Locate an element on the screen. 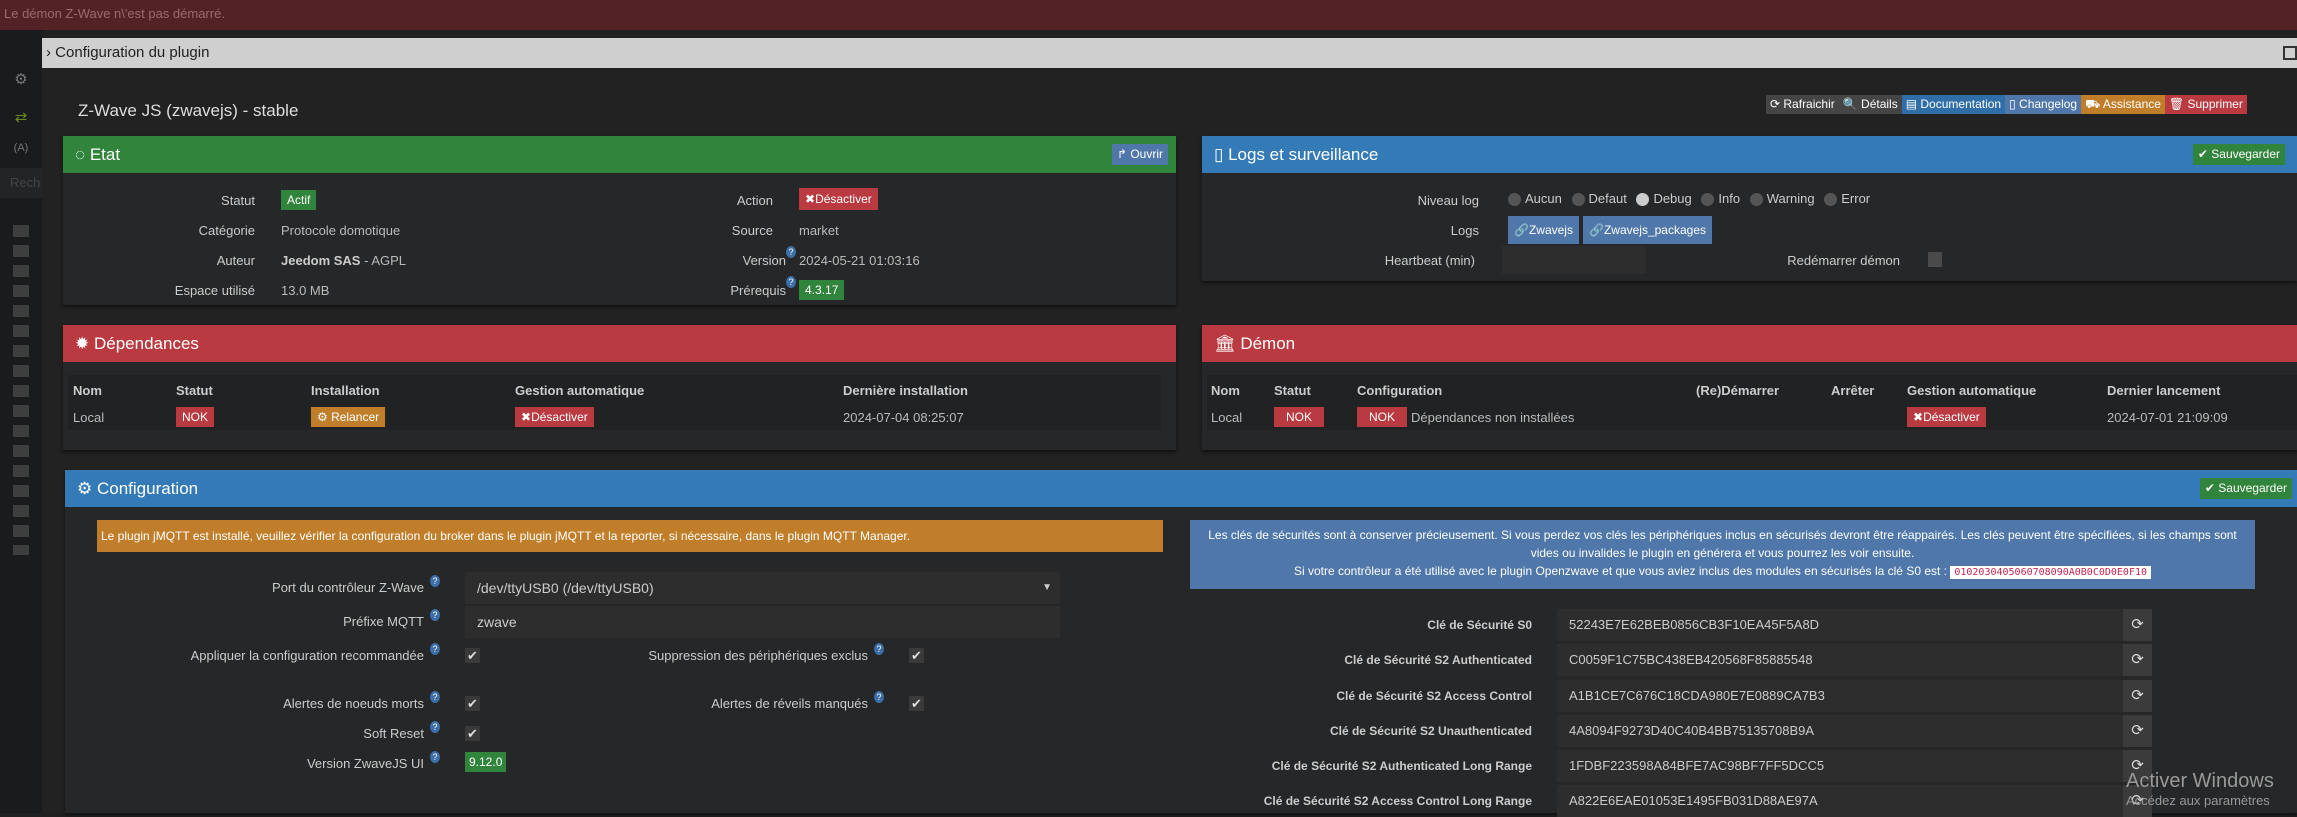 The height and width of the screenshot is (817, 2297). modal-titlebar: › Configuration du plugin is located at coordinates (1169, 53).